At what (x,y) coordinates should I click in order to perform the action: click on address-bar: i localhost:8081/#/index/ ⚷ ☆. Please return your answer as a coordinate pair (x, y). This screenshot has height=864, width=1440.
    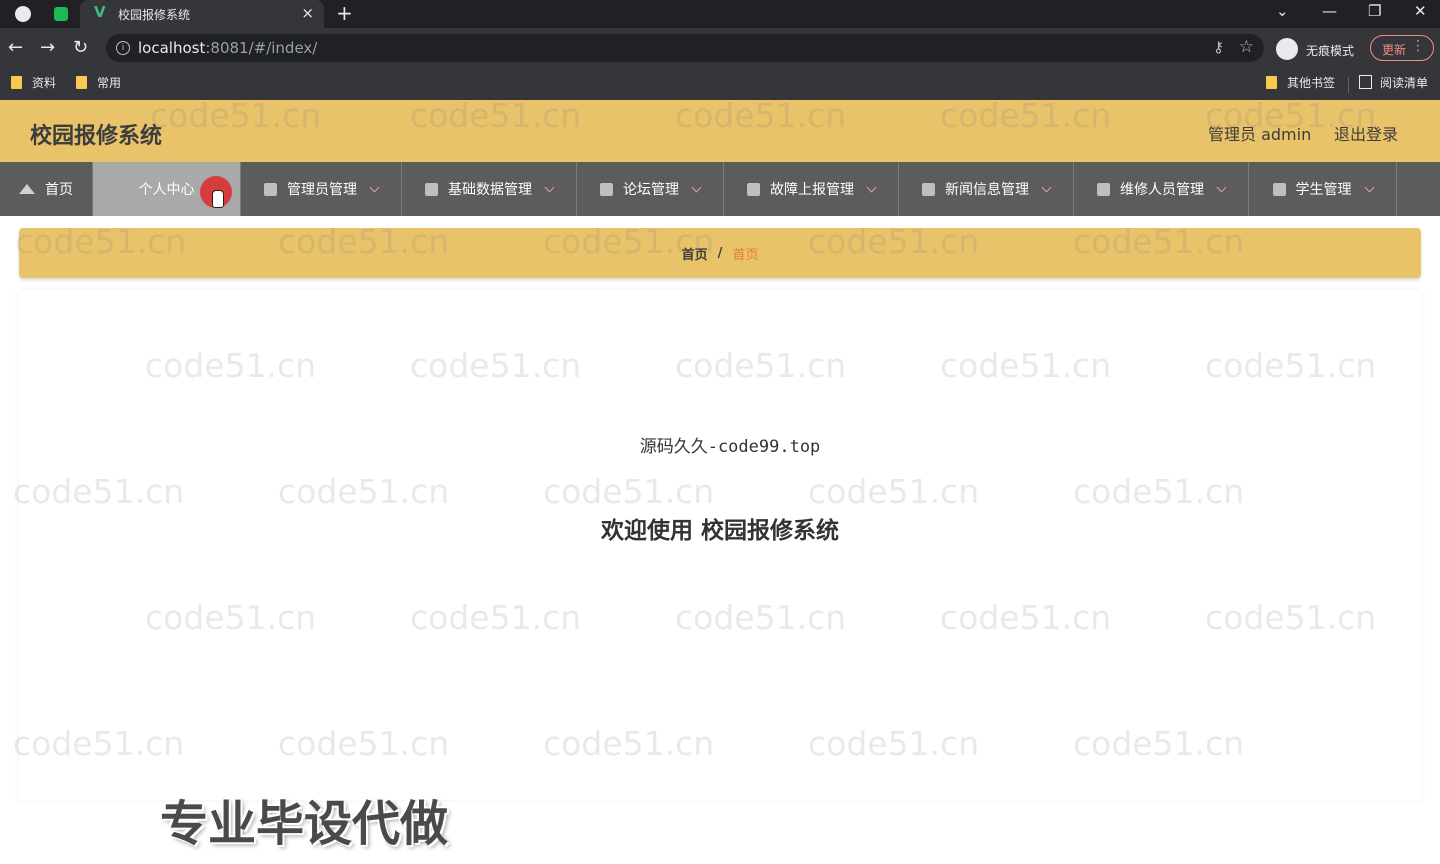
    Looking at the image, I should click on (685, 48).